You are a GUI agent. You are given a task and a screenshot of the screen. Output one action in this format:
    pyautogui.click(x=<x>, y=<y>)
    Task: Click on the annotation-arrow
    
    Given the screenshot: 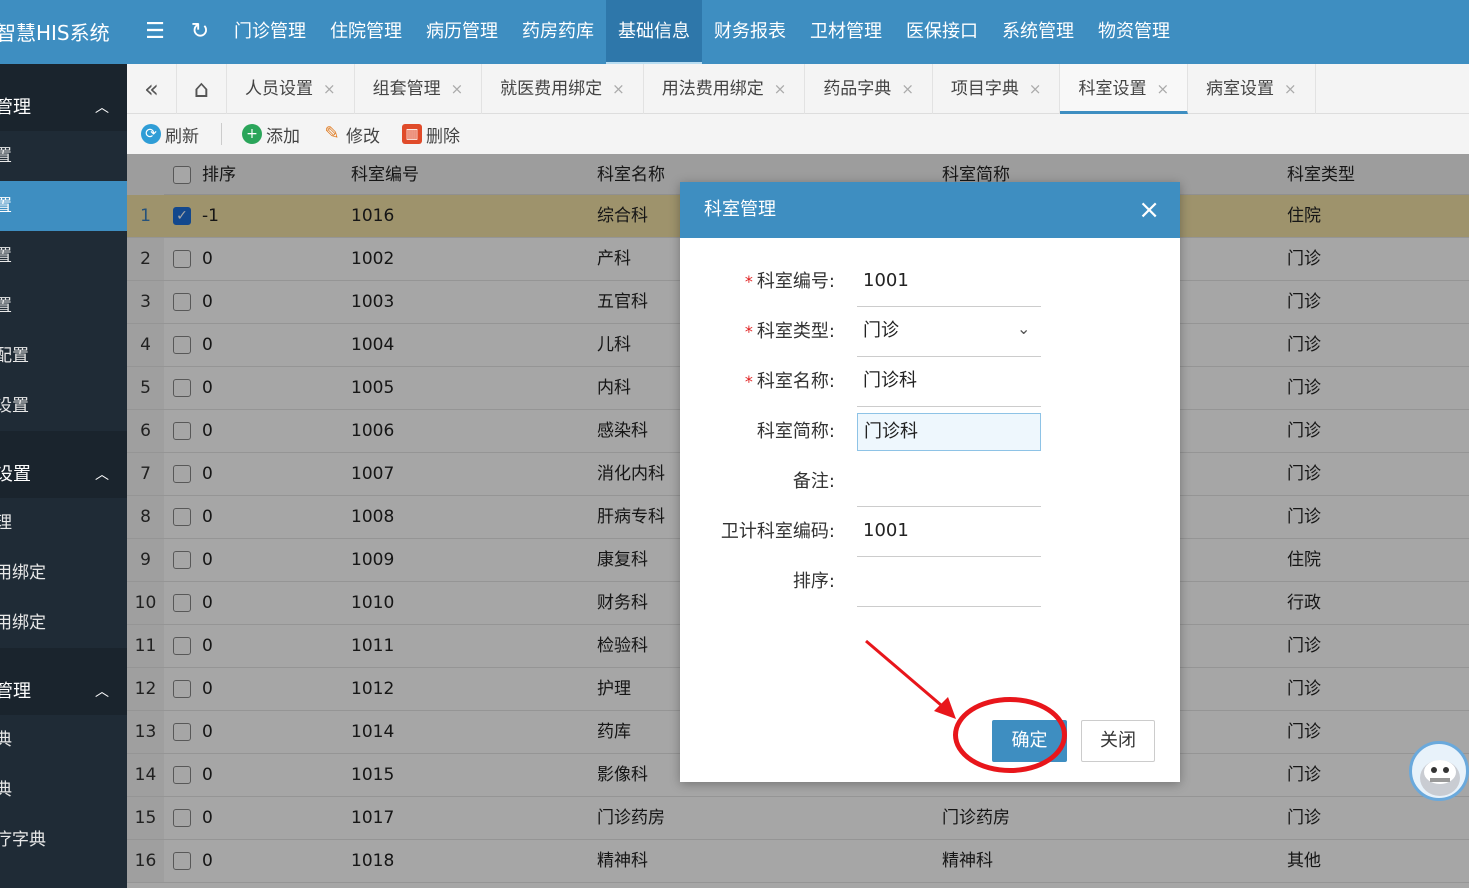 What is the action you would take?
    pyautogui.click(x=910, y=679)
    